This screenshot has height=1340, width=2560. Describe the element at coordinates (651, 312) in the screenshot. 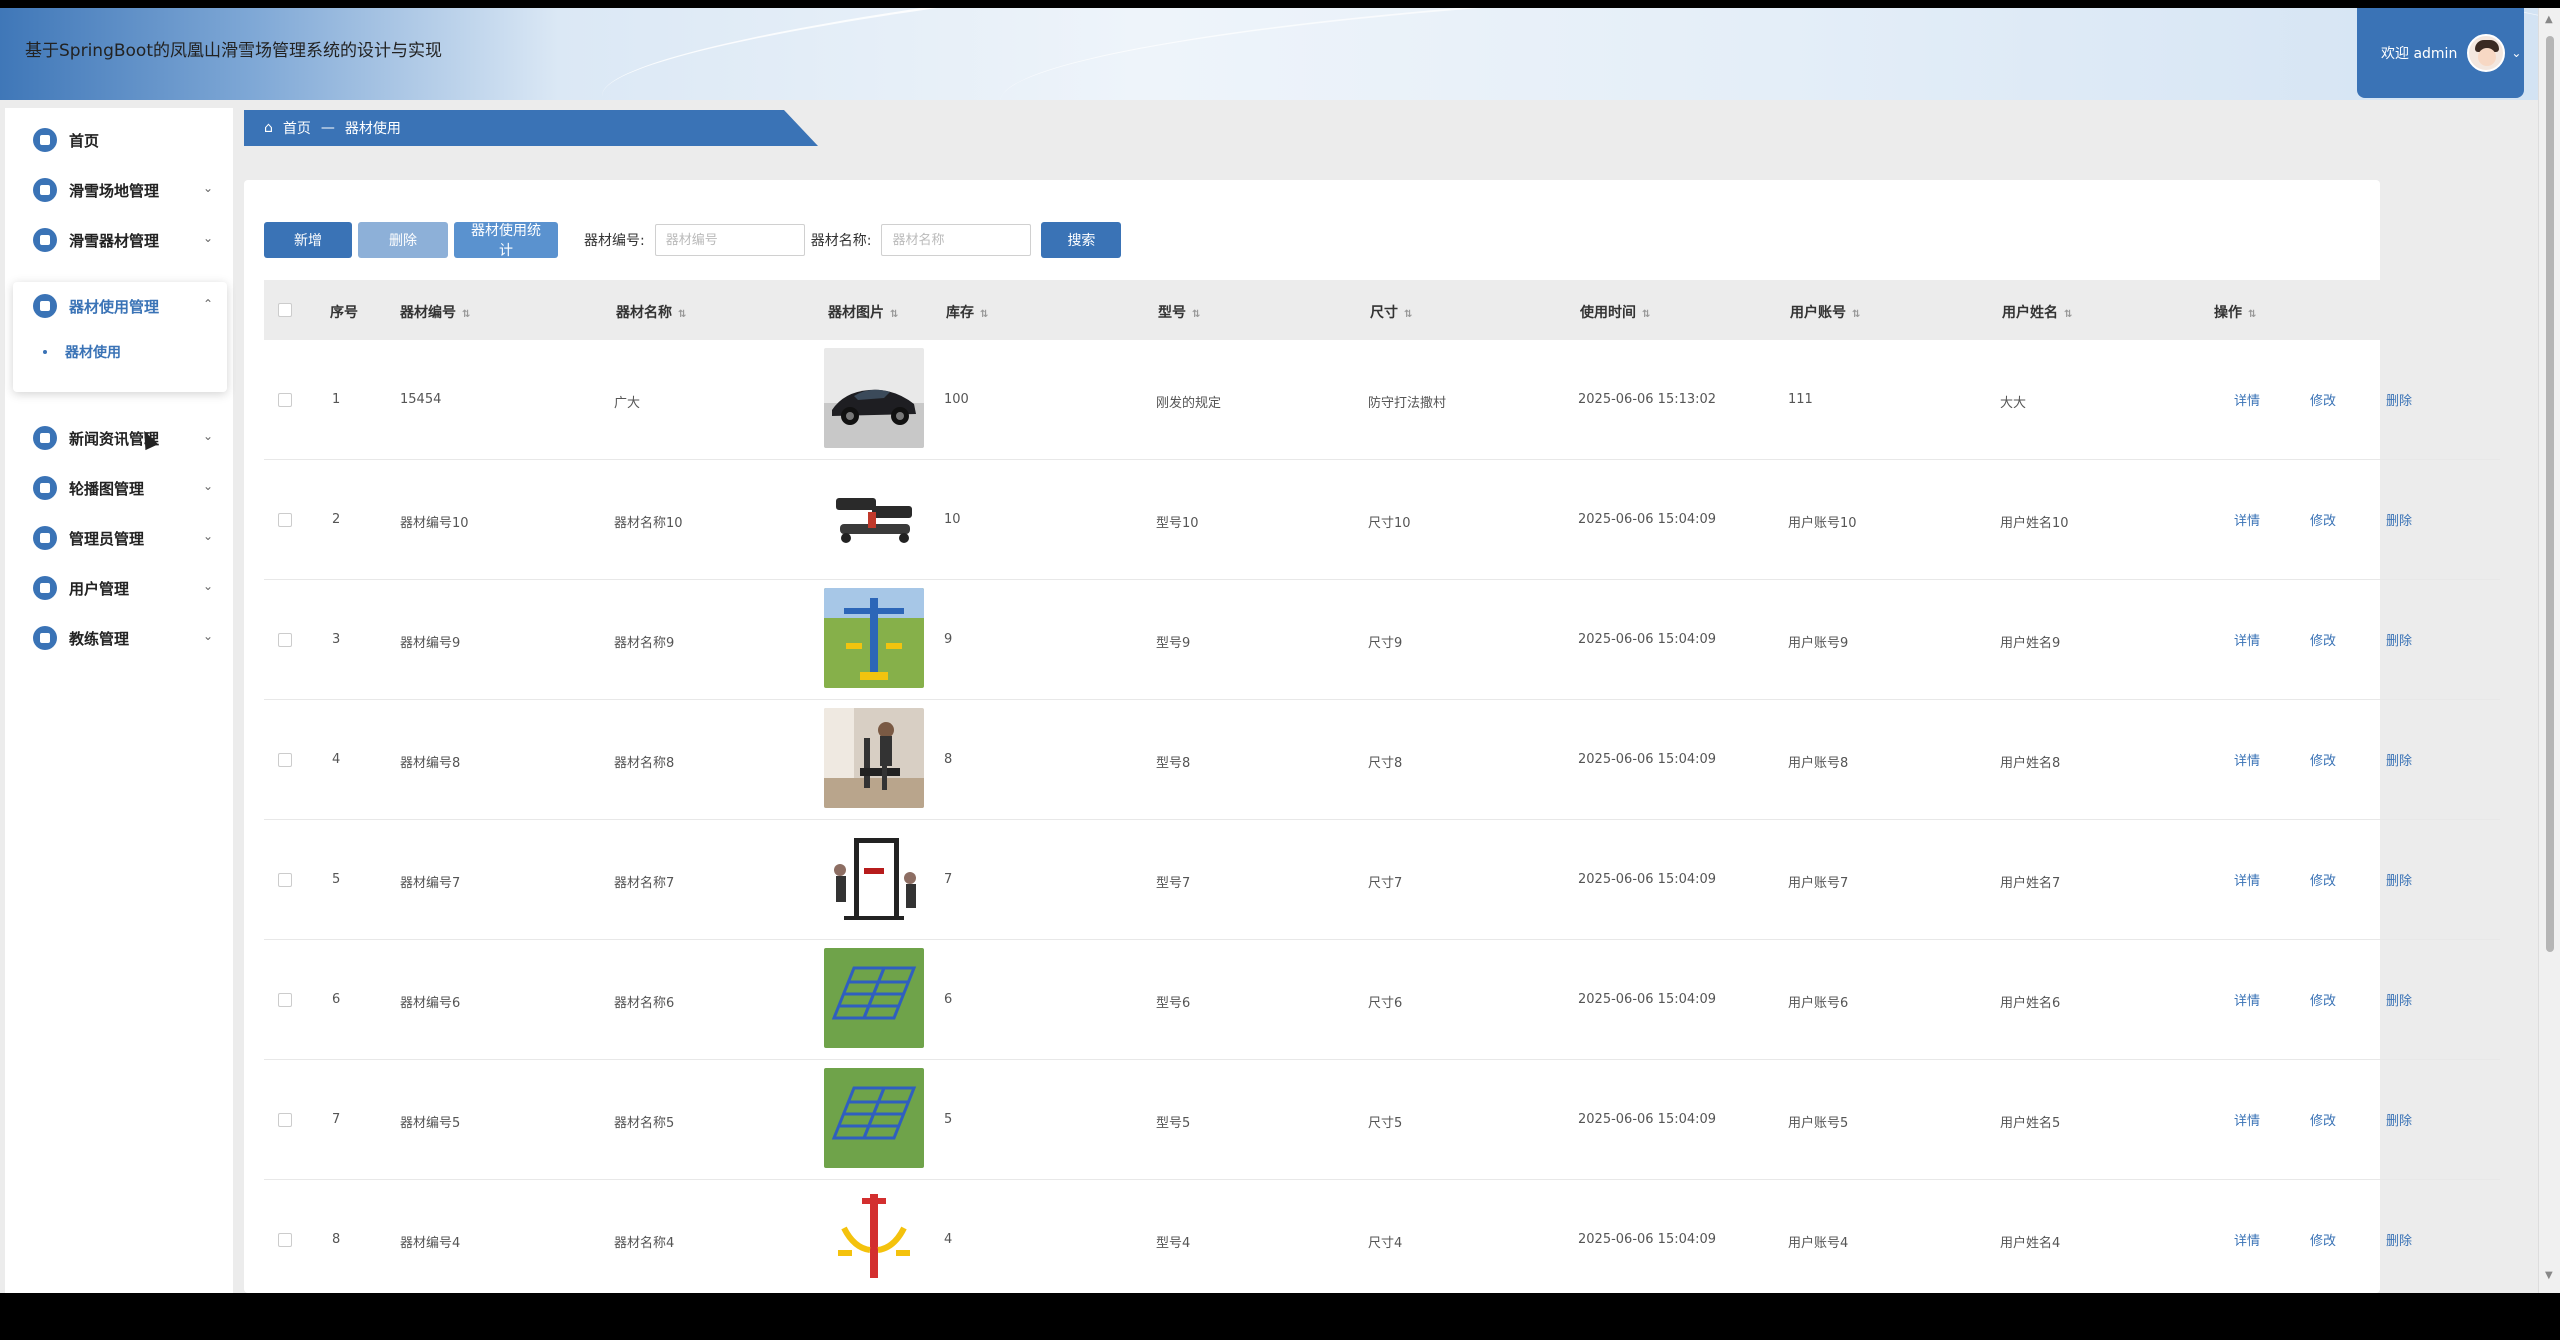

I see `column-header: 器材名称 ⇅` at that location.